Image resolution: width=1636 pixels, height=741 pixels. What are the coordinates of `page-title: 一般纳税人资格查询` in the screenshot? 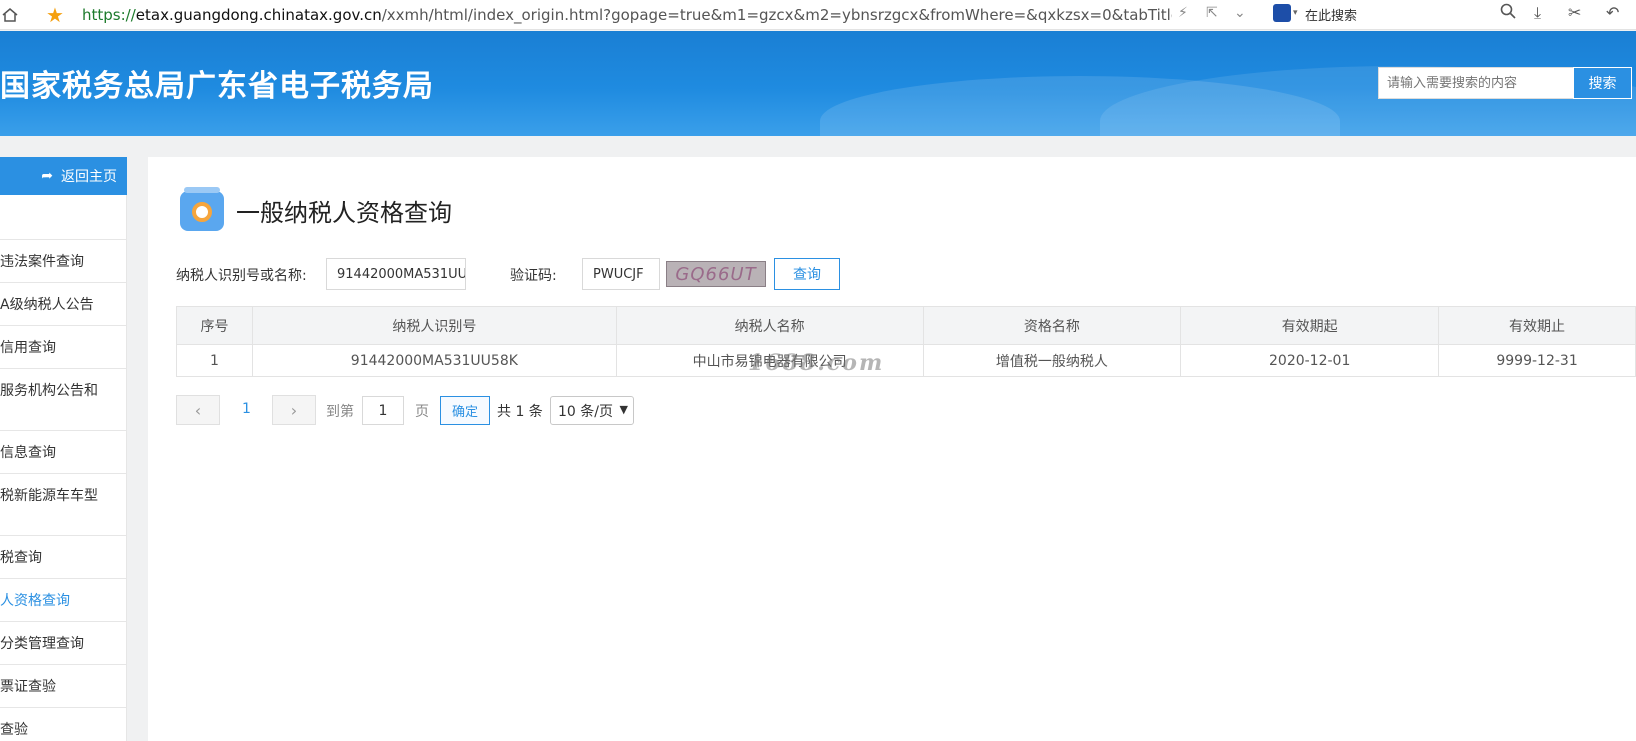 It's located at (344, 213).